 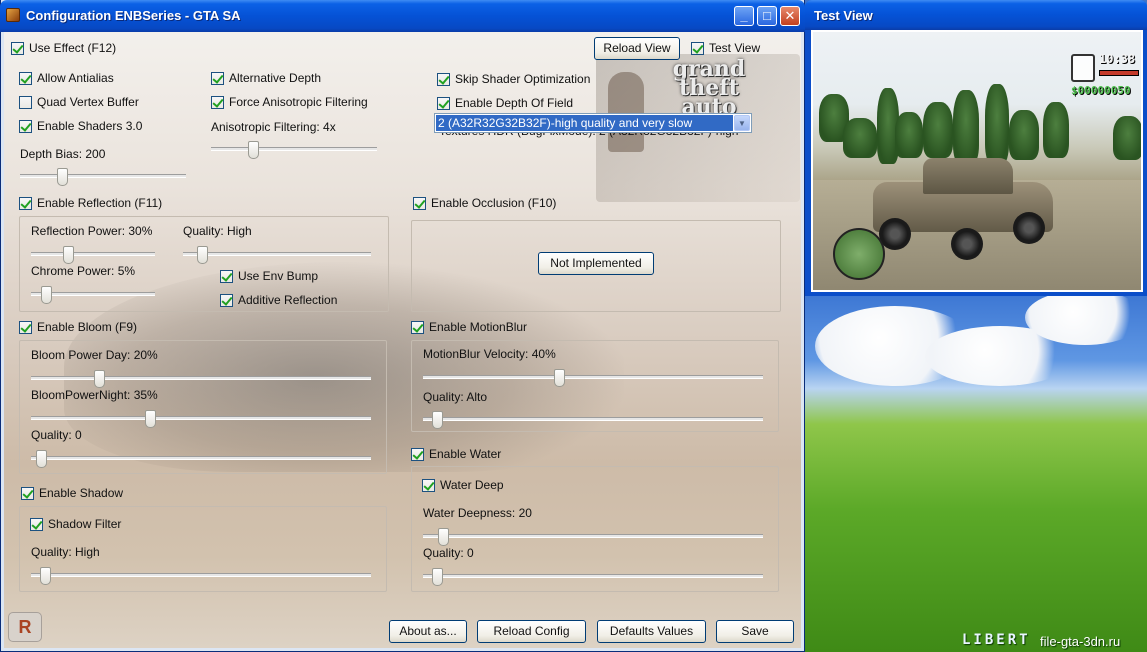 I want to click on bloom-quality-thumb, so click(x=42, y=459).